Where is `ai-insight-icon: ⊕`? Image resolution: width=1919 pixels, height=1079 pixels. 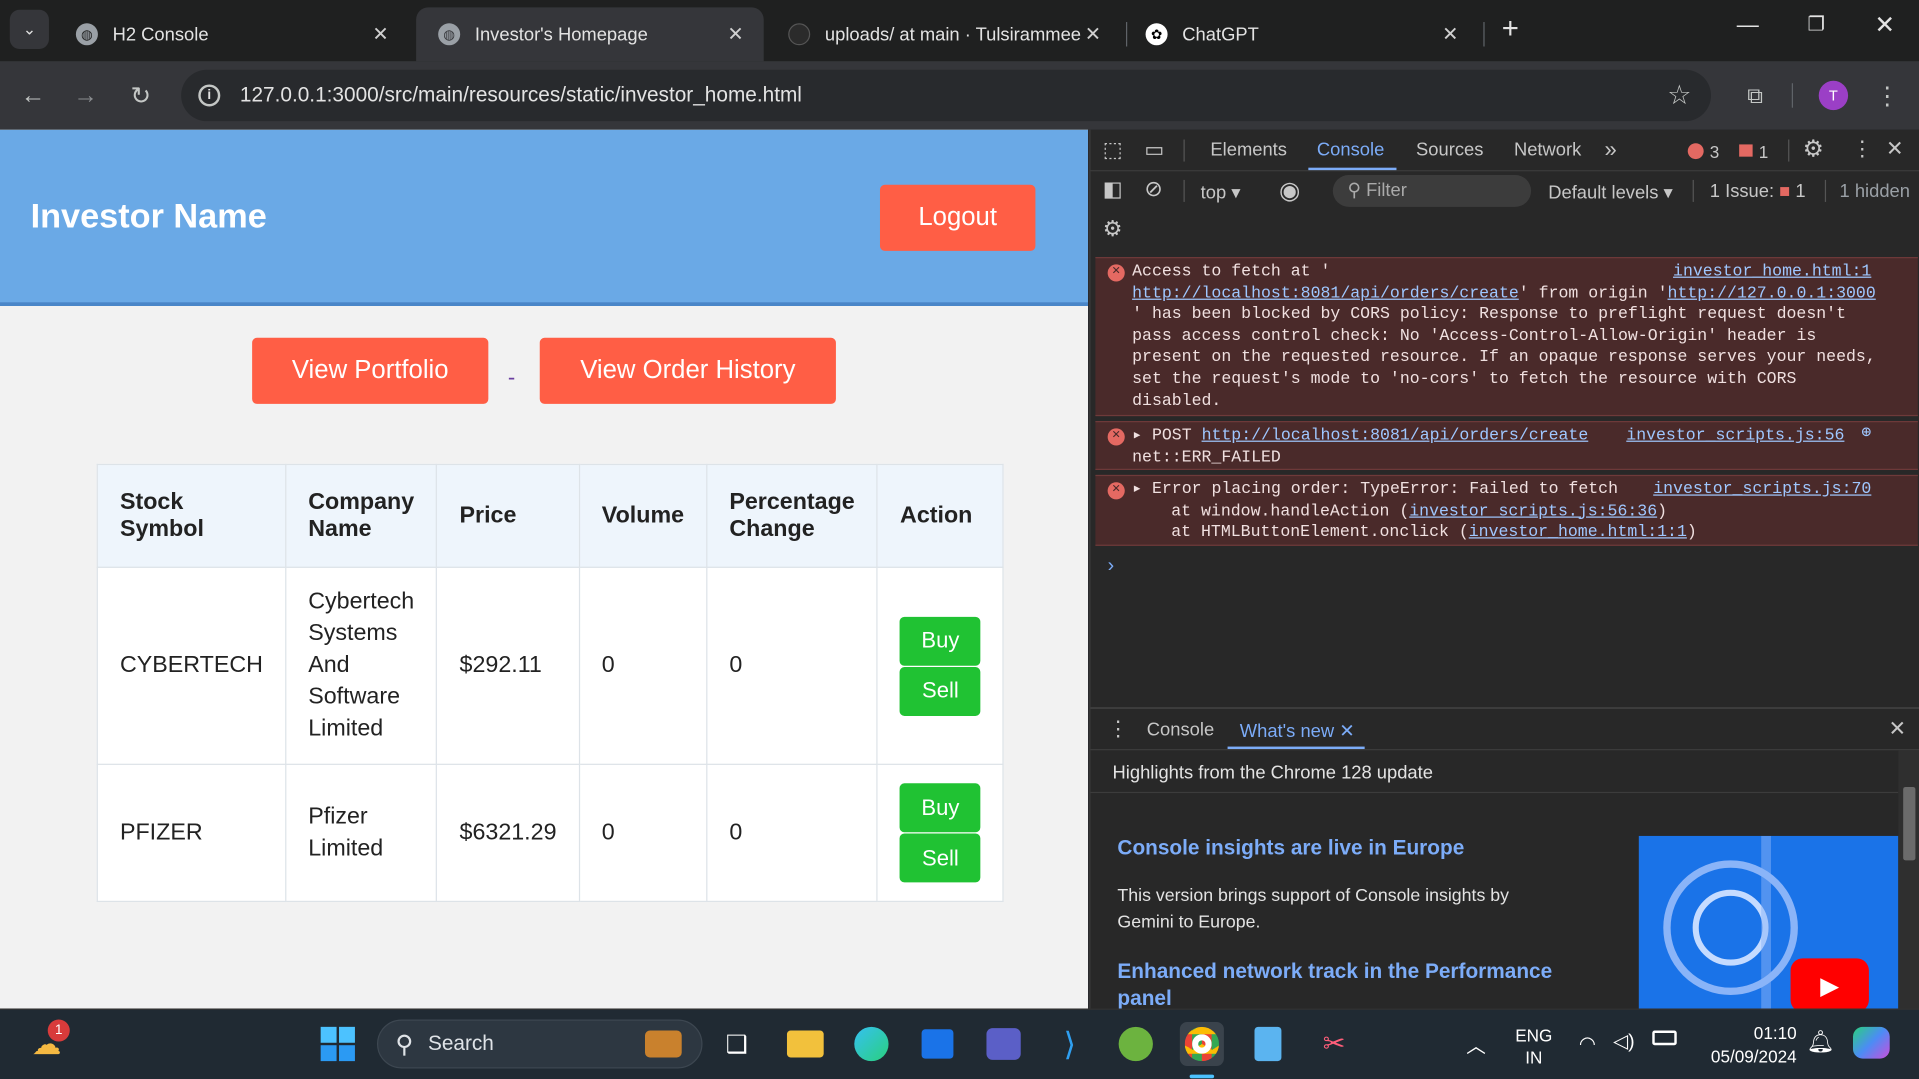 ai-insight-icon: ⊕ is located at coordinates (1866, 434).